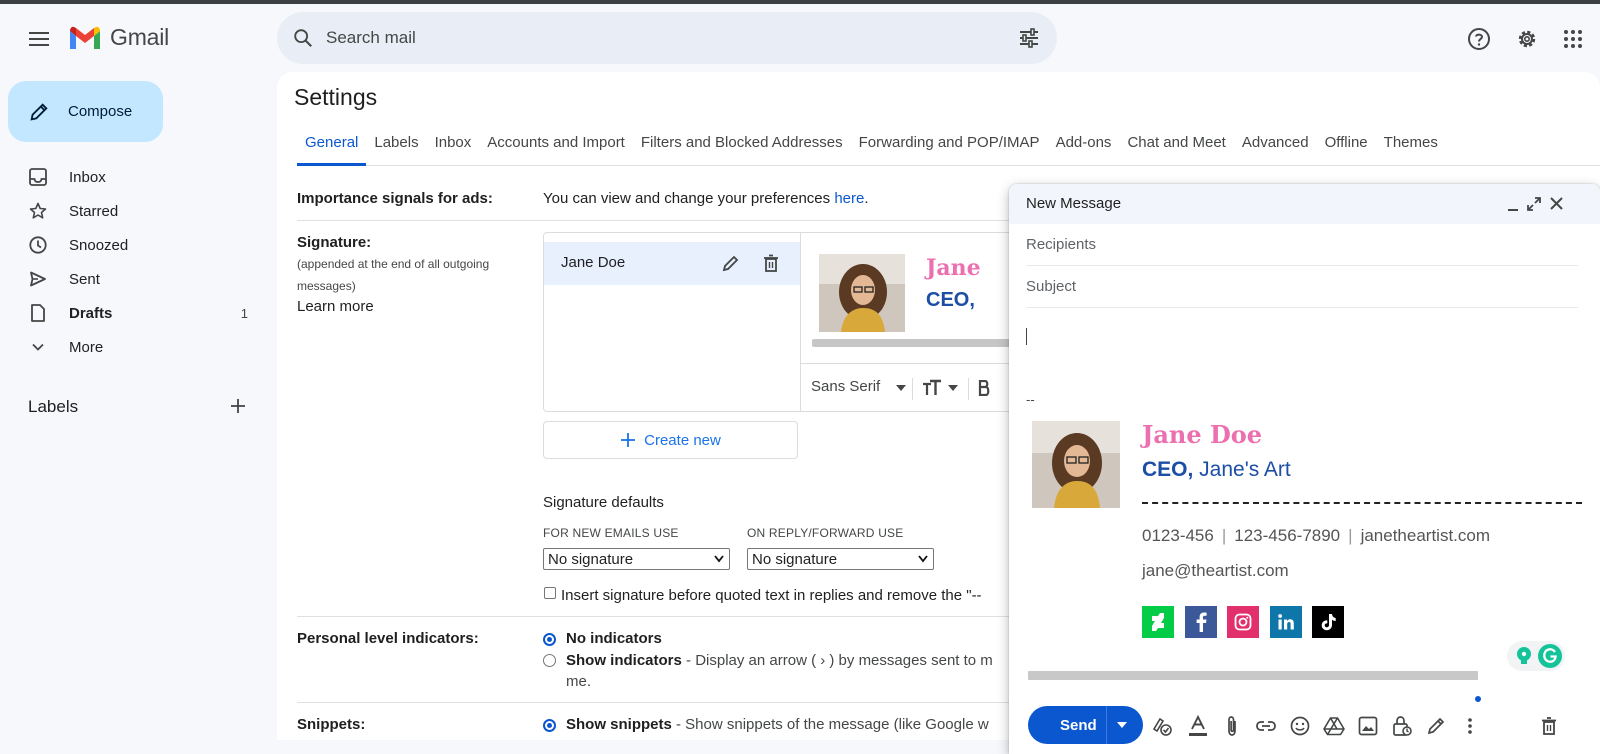  Describe the element at coordinates (556, 148) in the screenshot. I see `tab-accounts-import: Accounts and Import` at that location.